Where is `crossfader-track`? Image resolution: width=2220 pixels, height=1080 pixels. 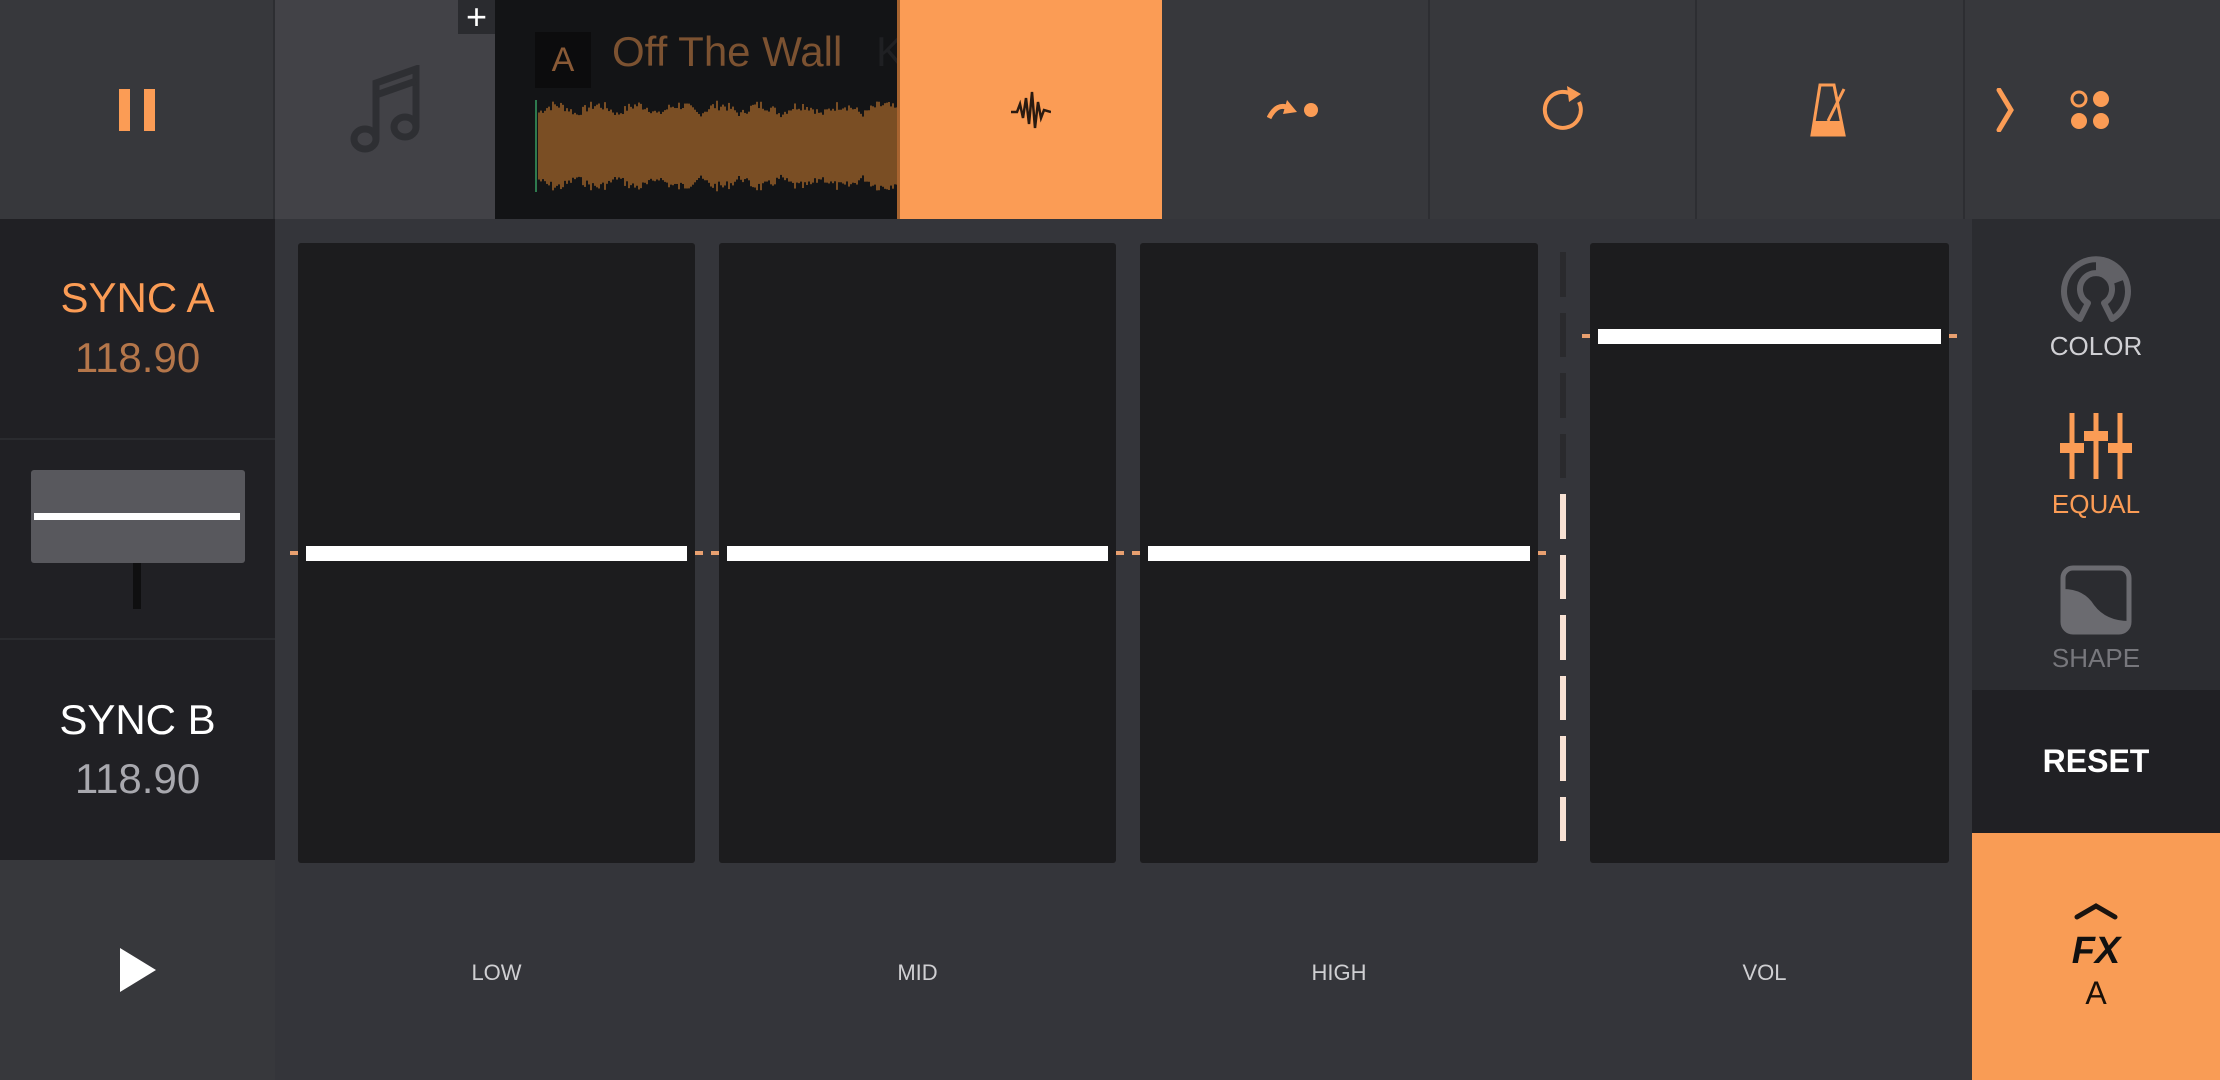 crossfader-track is located at coordinates (137, 586).